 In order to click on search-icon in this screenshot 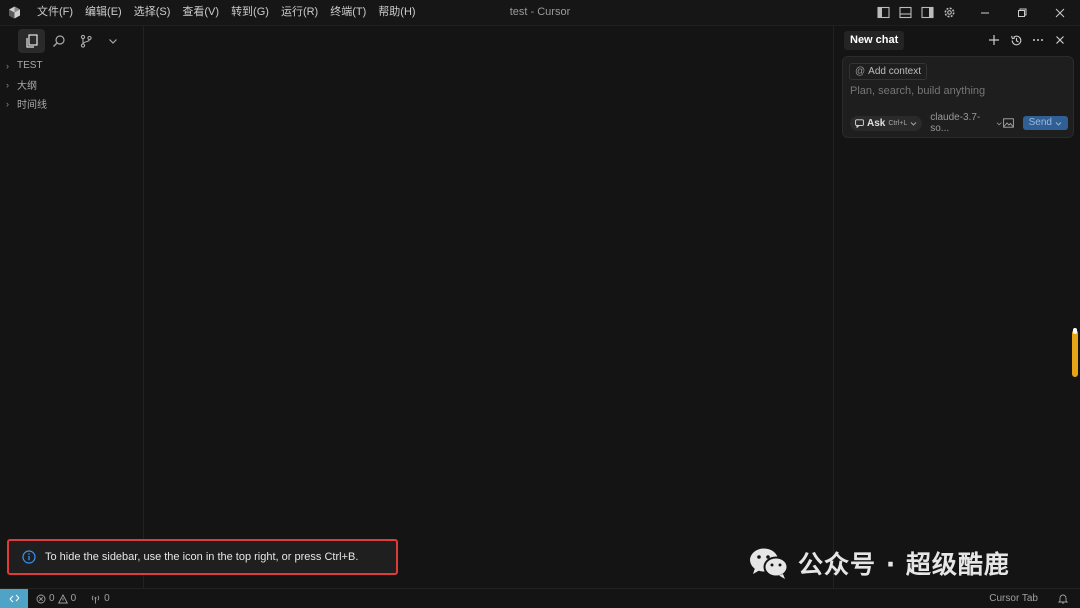, I will do `click(58, 41)`.